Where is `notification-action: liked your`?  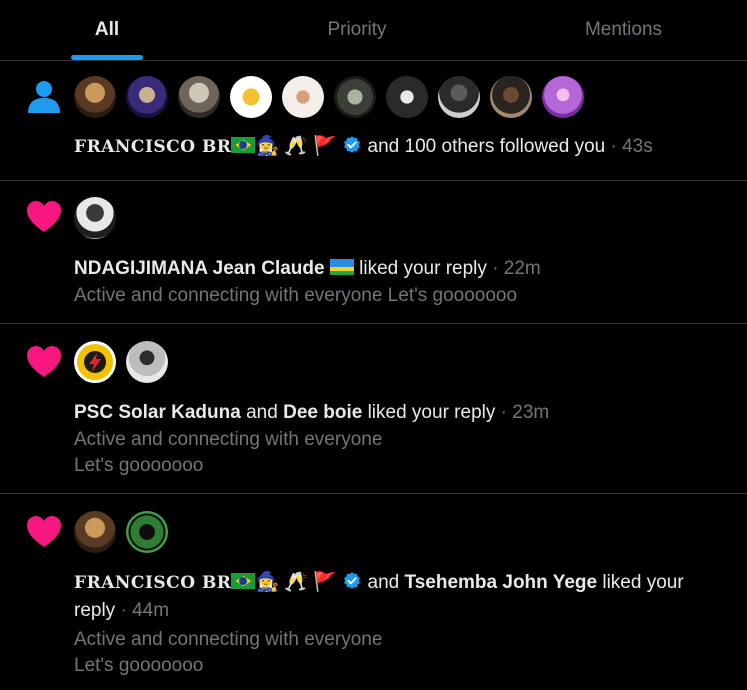
notification-action: liked your is located at coordinates (643, 582).